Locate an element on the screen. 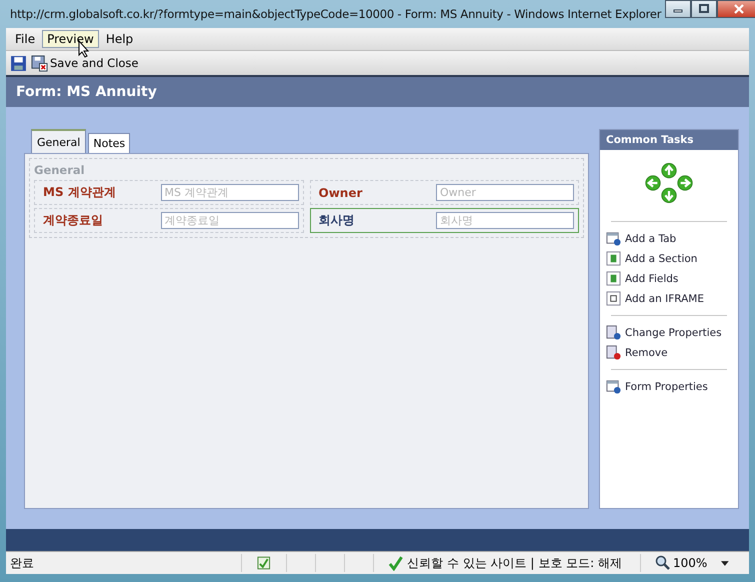 The height and width of the screenshot is (582, 755). properties-icon is located at coordinates (613, 332).